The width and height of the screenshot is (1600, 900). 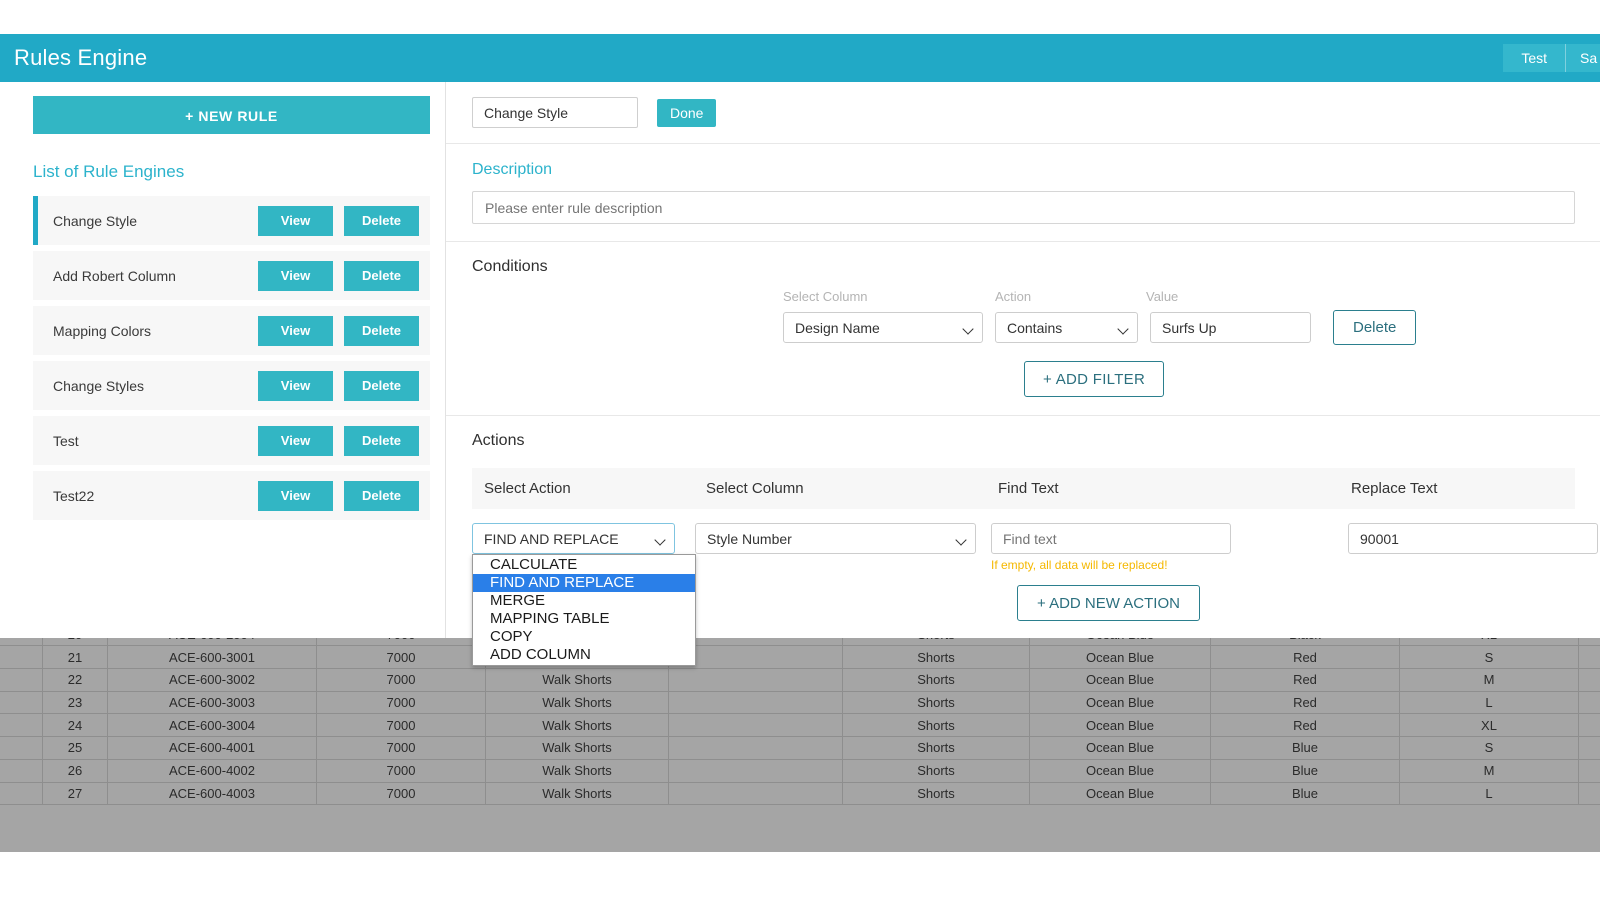 I want to click on find-text-input, so click(x=1111, y=538).